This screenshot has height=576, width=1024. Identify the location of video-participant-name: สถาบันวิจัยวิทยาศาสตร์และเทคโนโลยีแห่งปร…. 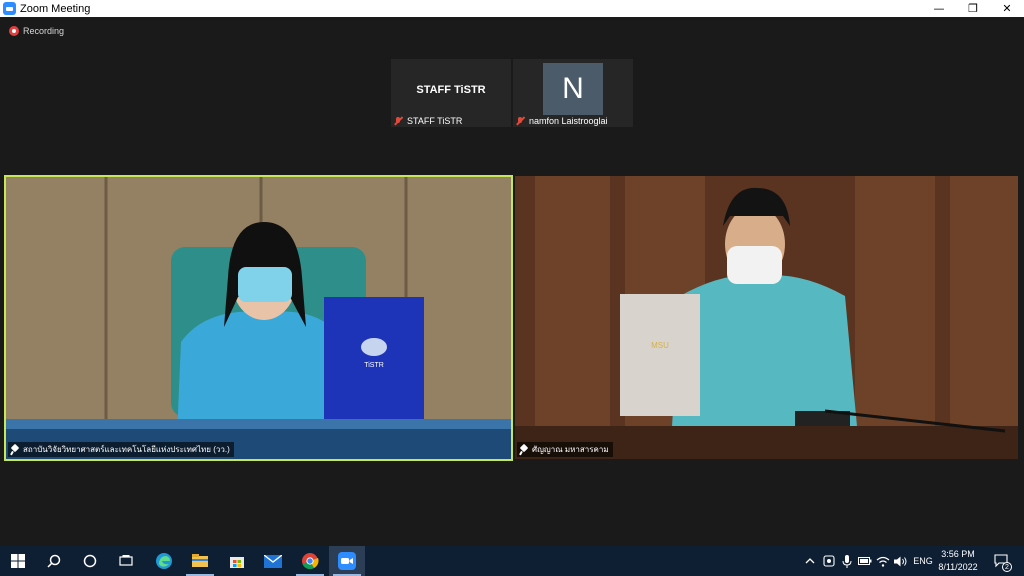
(126, 449).